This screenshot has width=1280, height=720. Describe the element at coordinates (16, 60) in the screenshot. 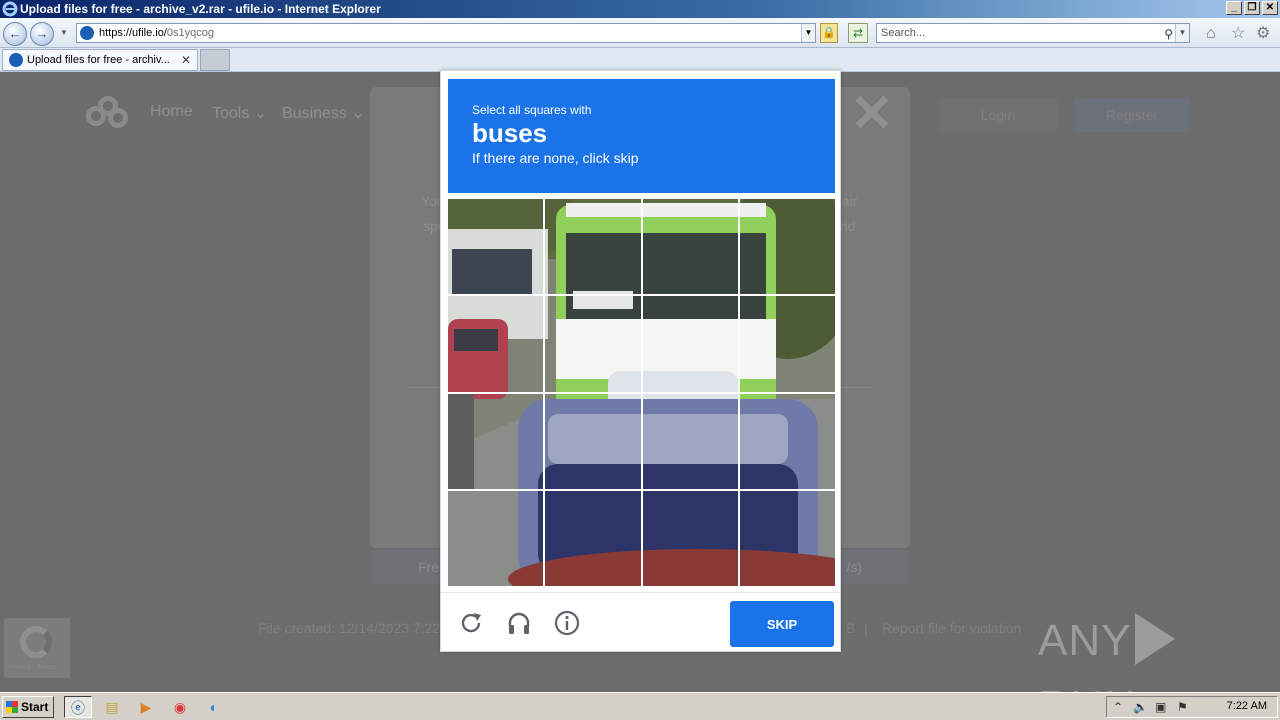

I see `tab-favicon-icon` at that location.